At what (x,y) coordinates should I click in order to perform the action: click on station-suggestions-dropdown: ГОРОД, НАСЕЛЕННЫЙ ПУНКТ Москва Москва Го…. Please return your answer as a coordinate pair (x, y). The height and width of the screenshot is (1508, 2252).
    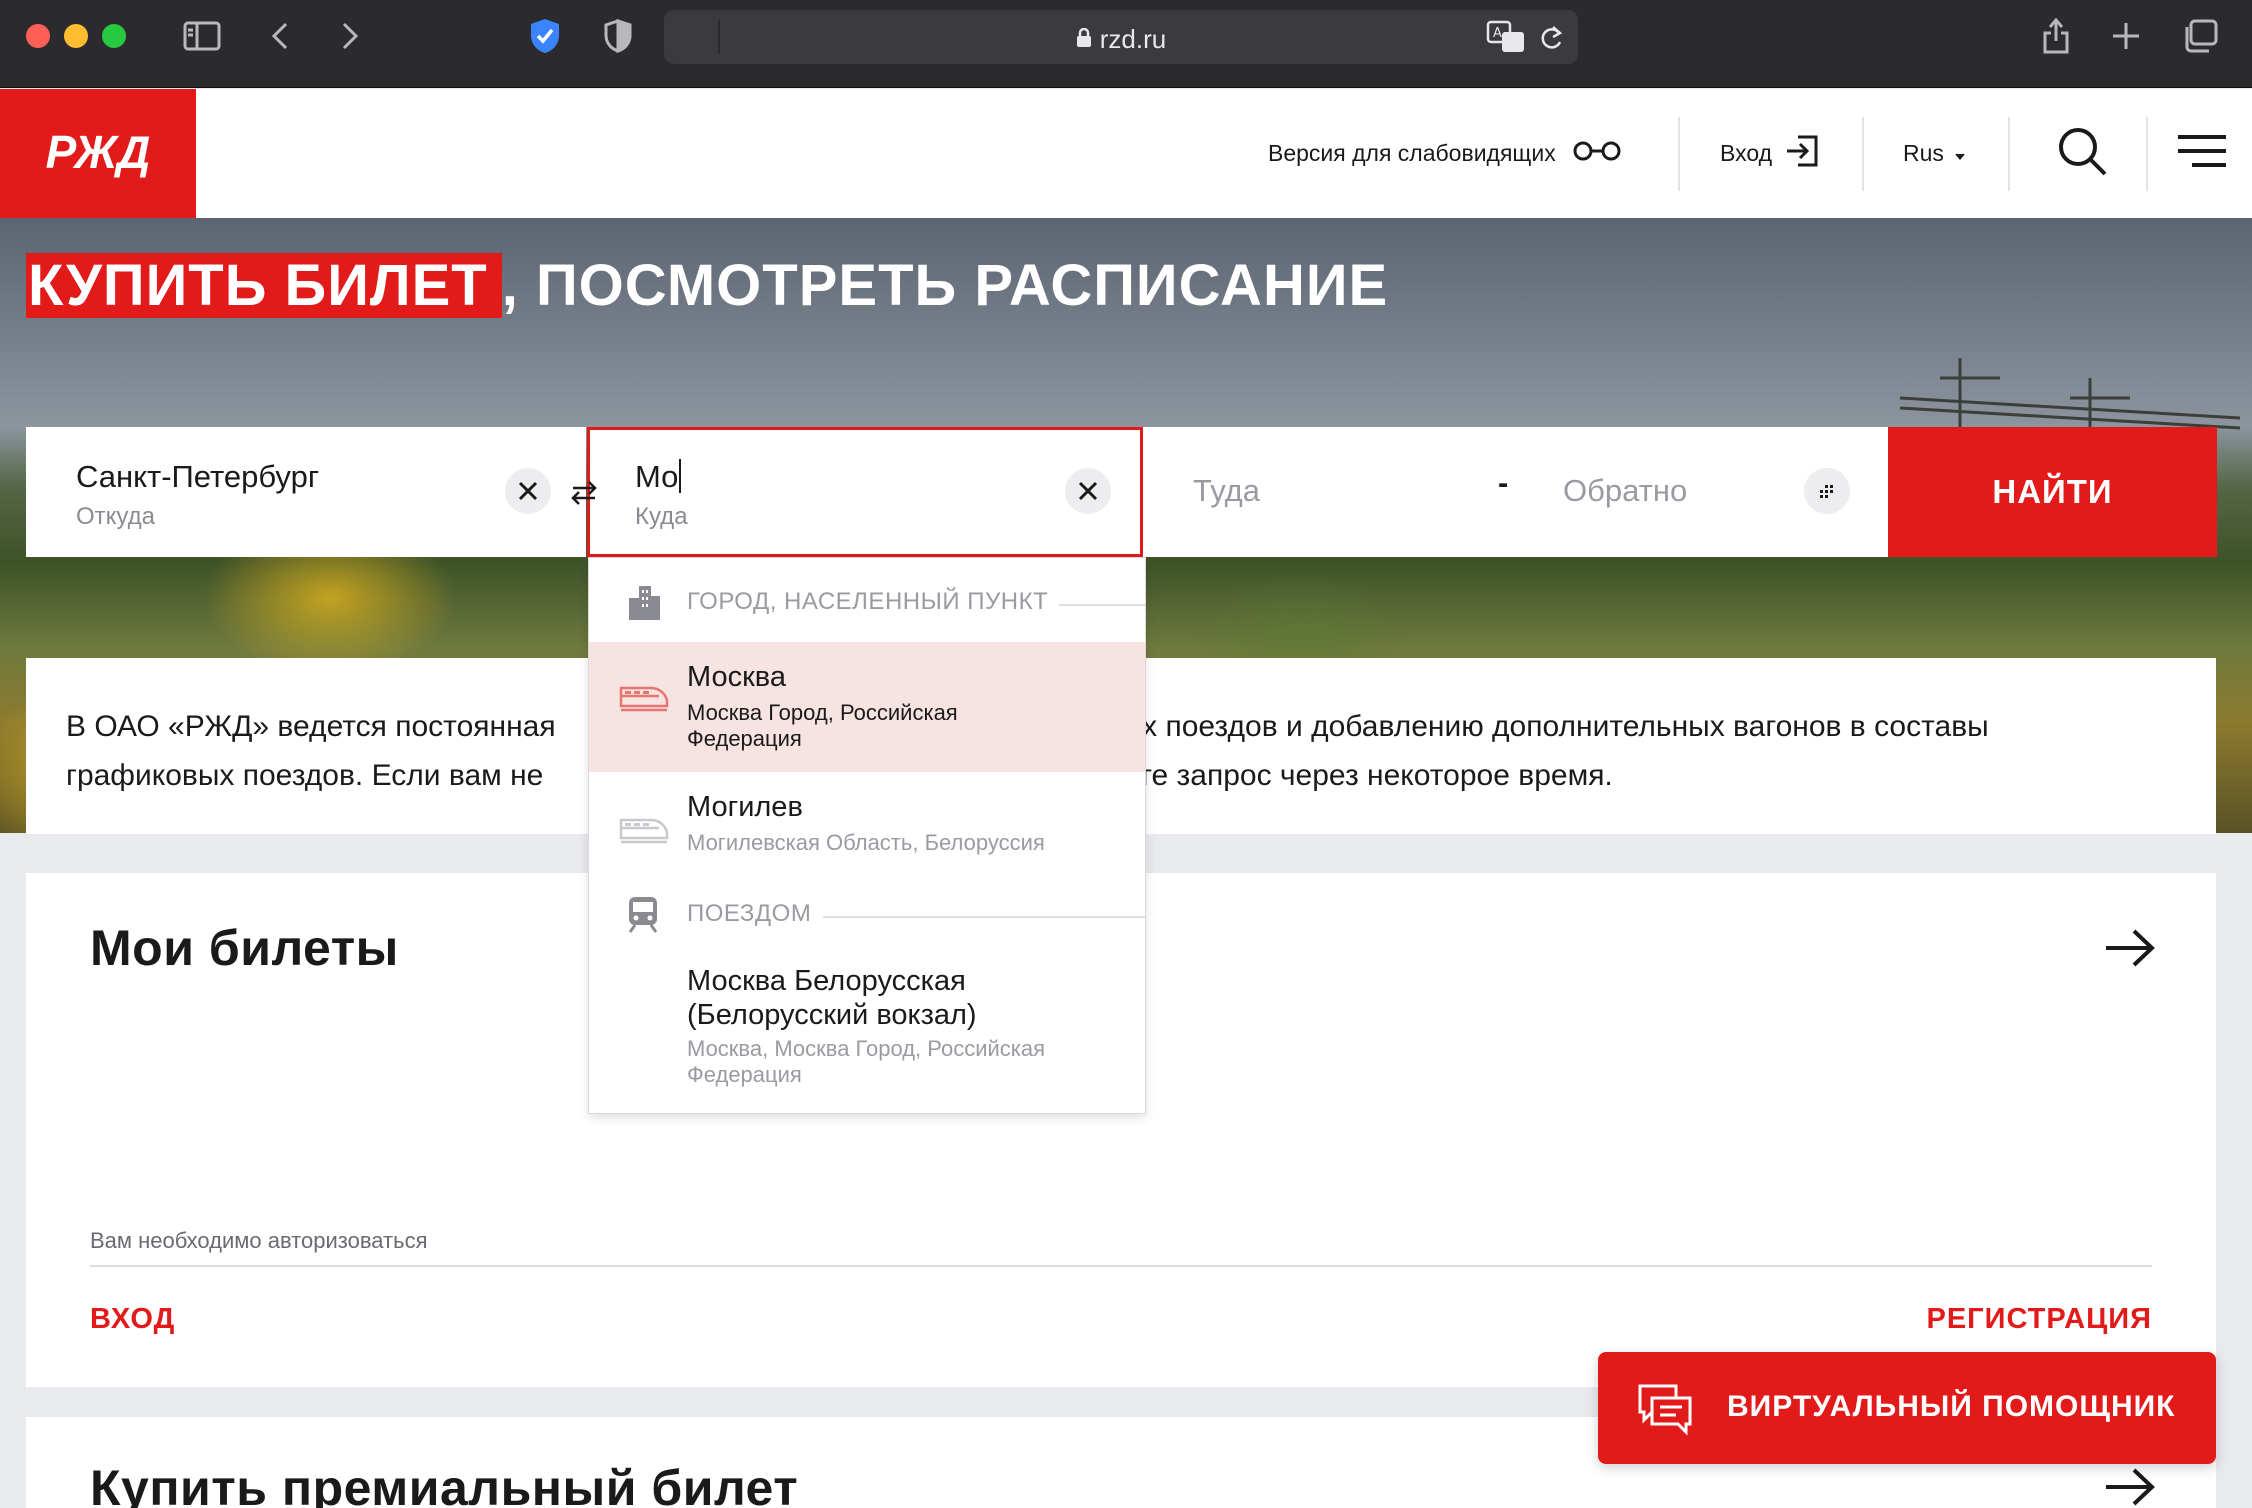
    Looking at the image, I should click on (867, 835).